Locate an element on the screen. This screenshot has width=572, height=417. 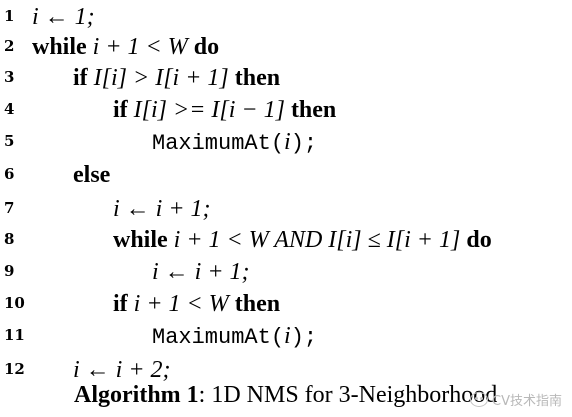
line-number: 1 is located at coordinates (9, 16).